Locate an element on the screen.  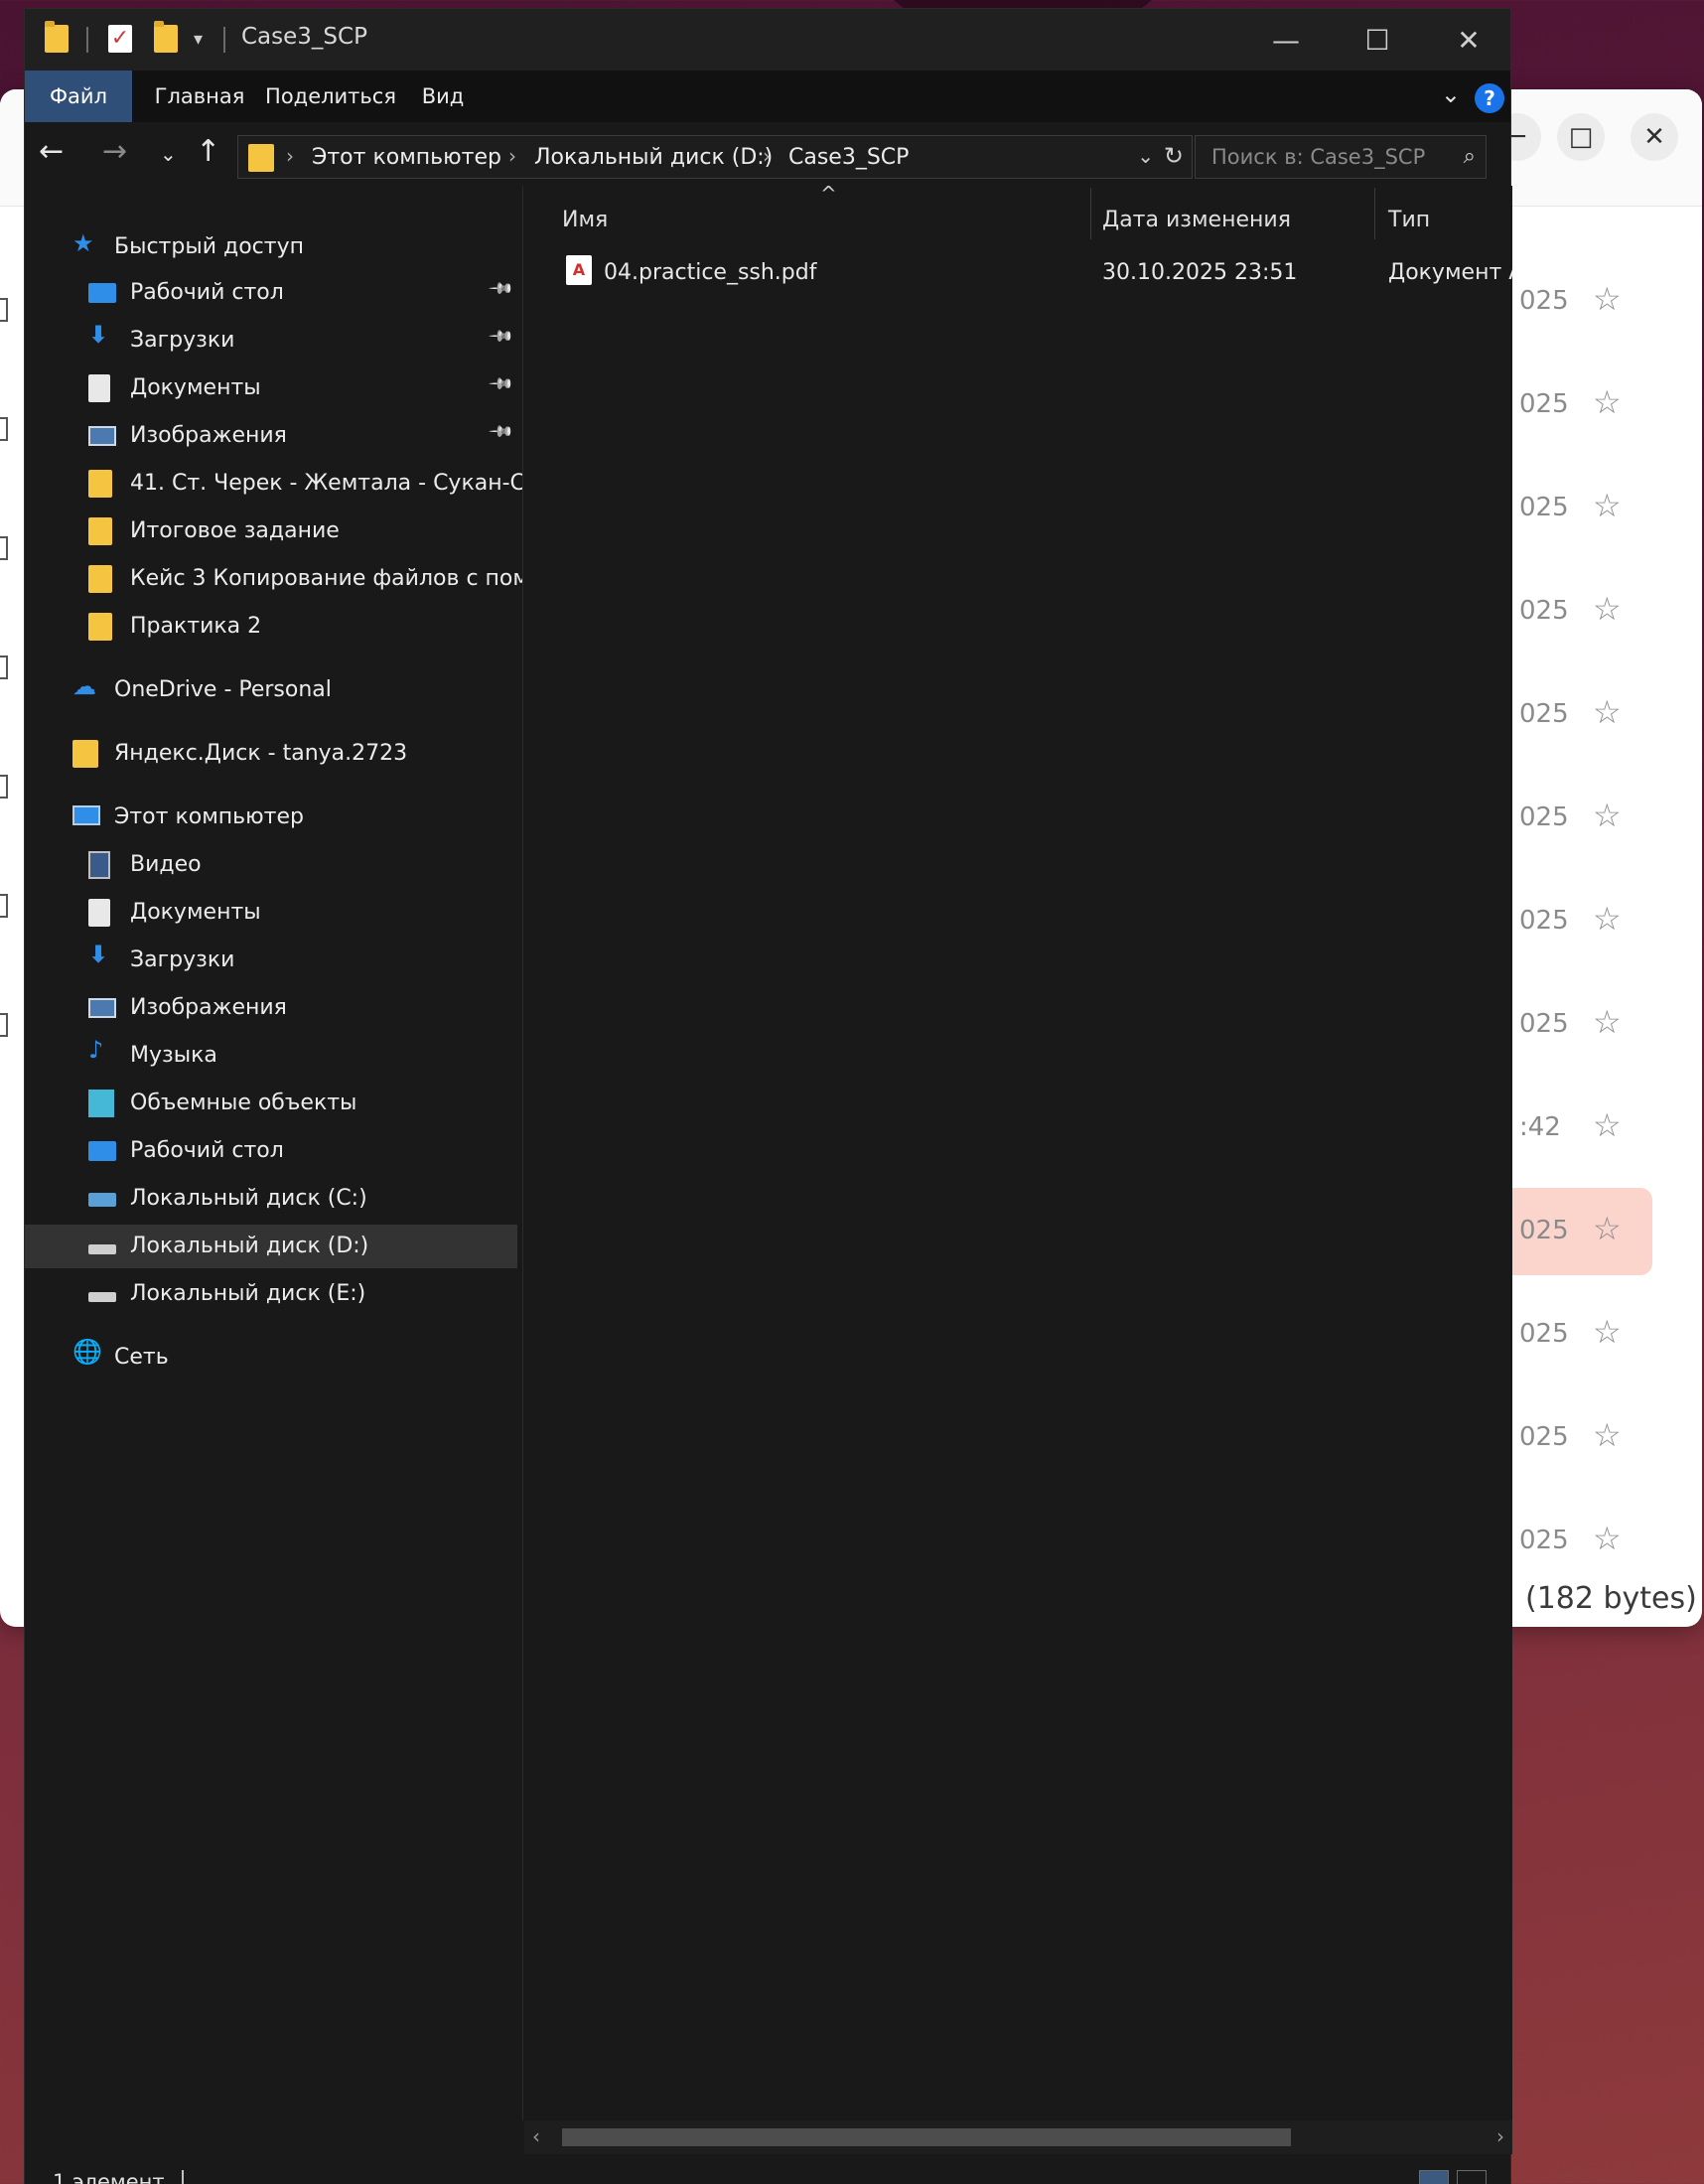
nav-item: ⬇ Загрузки 📌 is located at coordinates (271, 341).